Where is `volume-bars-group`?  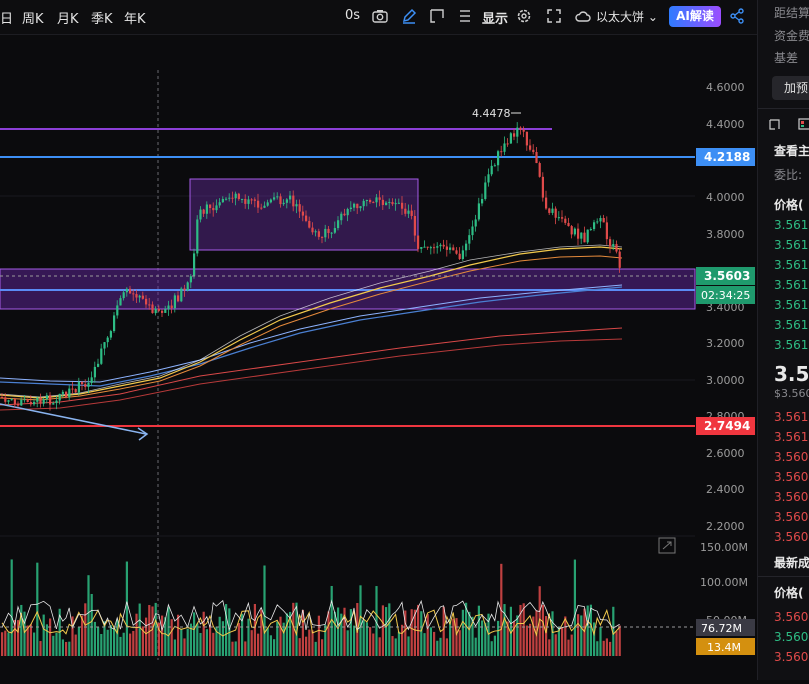 volume-bars-group is located at coordinates (311, 607).